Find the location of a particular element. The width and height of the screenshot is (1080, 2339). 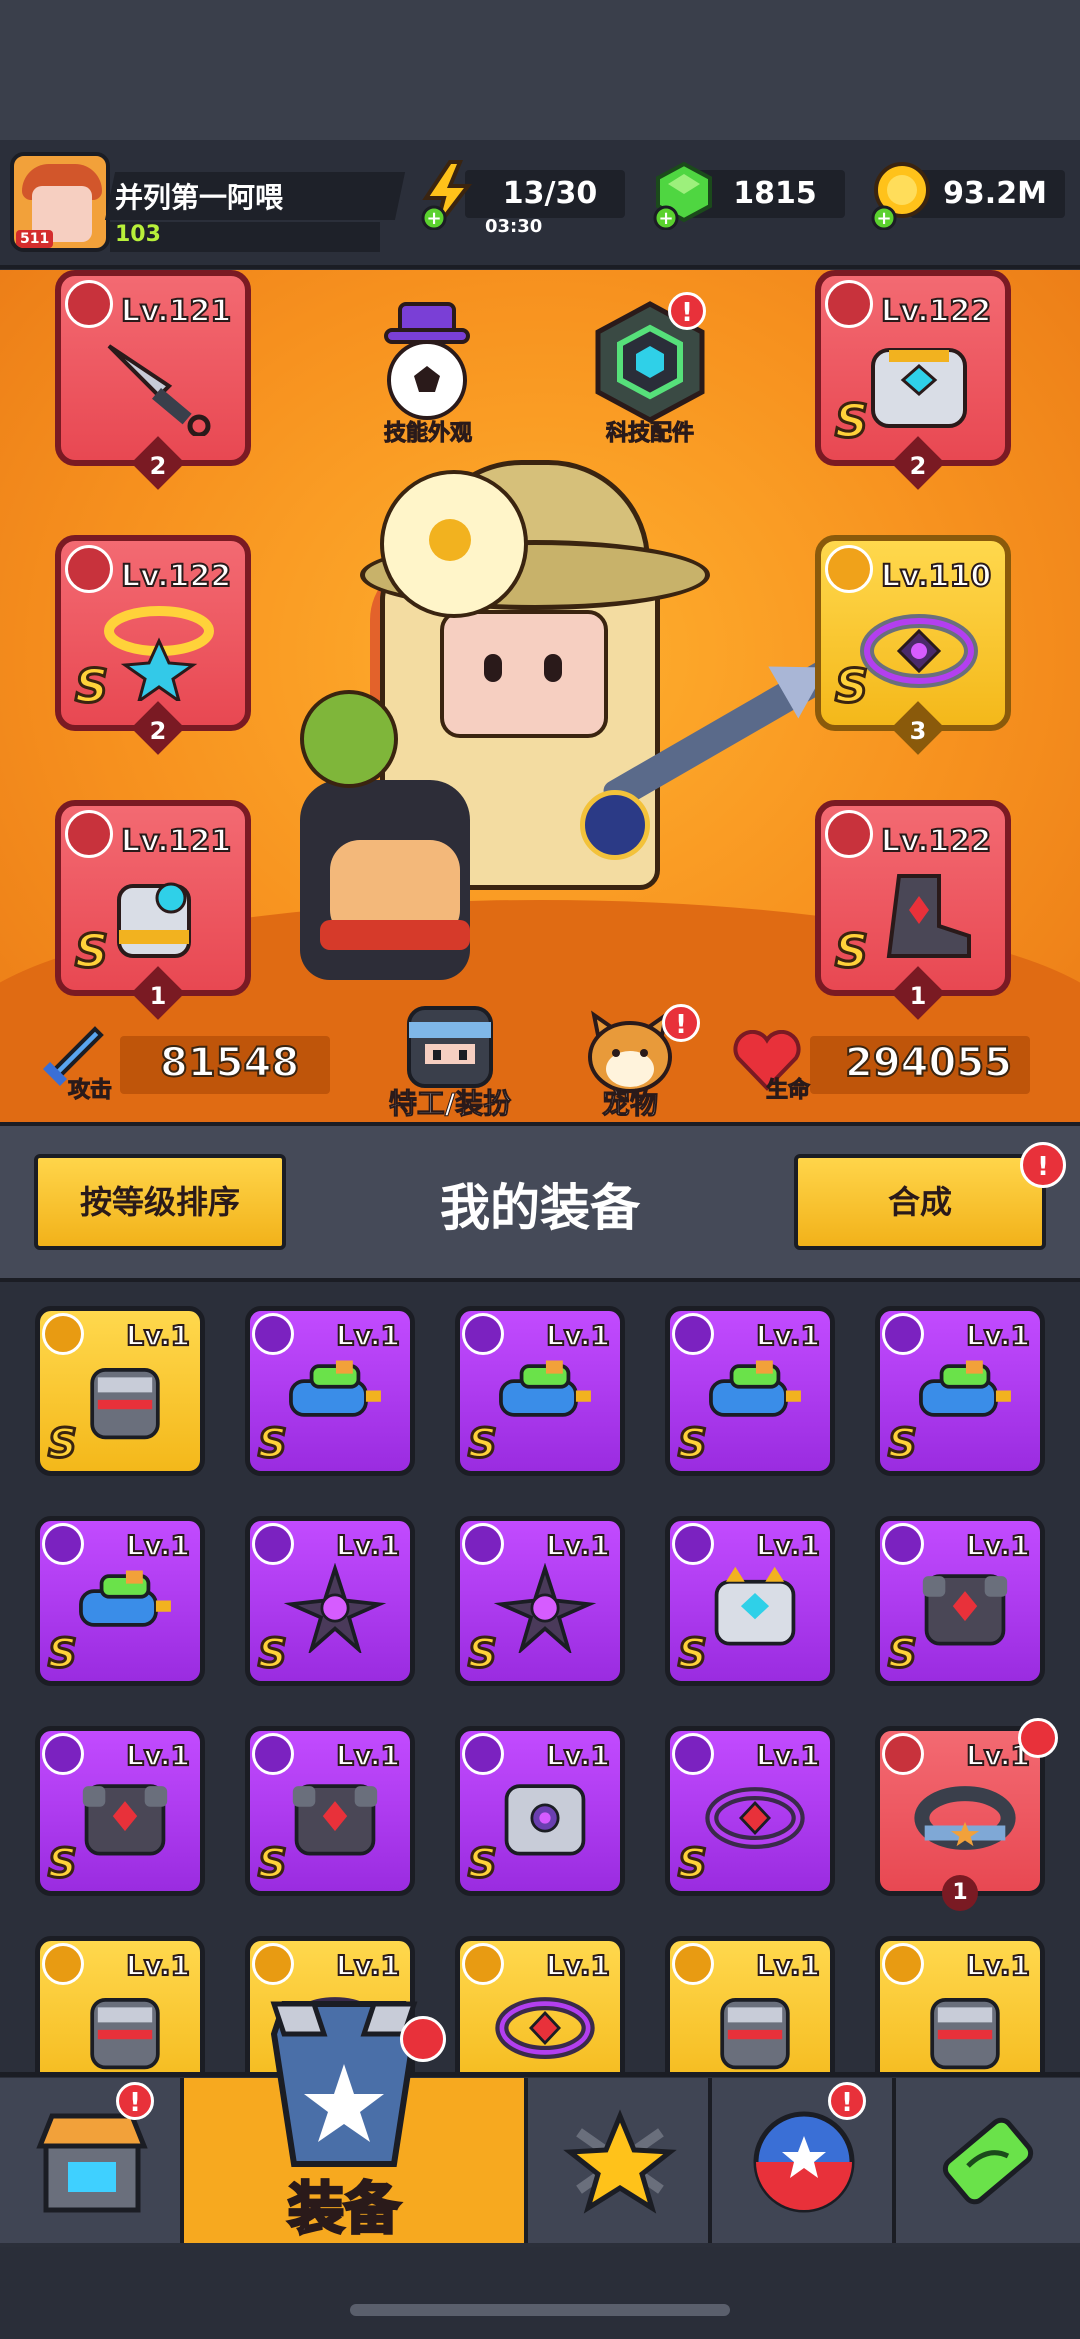

merge-button: 合成 is located at coordinates (920, 1202).